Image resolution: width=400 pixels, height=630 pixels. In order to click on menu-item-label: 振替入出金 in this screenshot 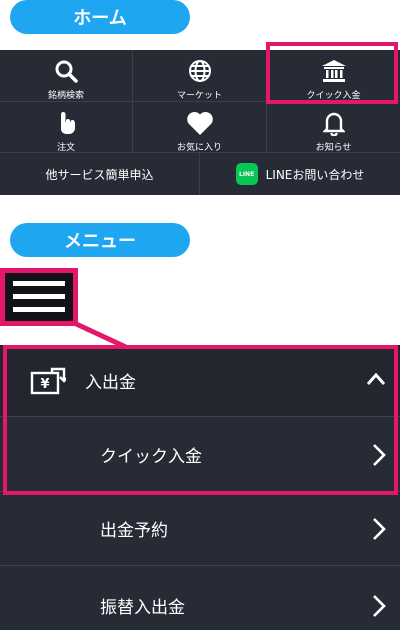, I will do `click(142, 608)`.